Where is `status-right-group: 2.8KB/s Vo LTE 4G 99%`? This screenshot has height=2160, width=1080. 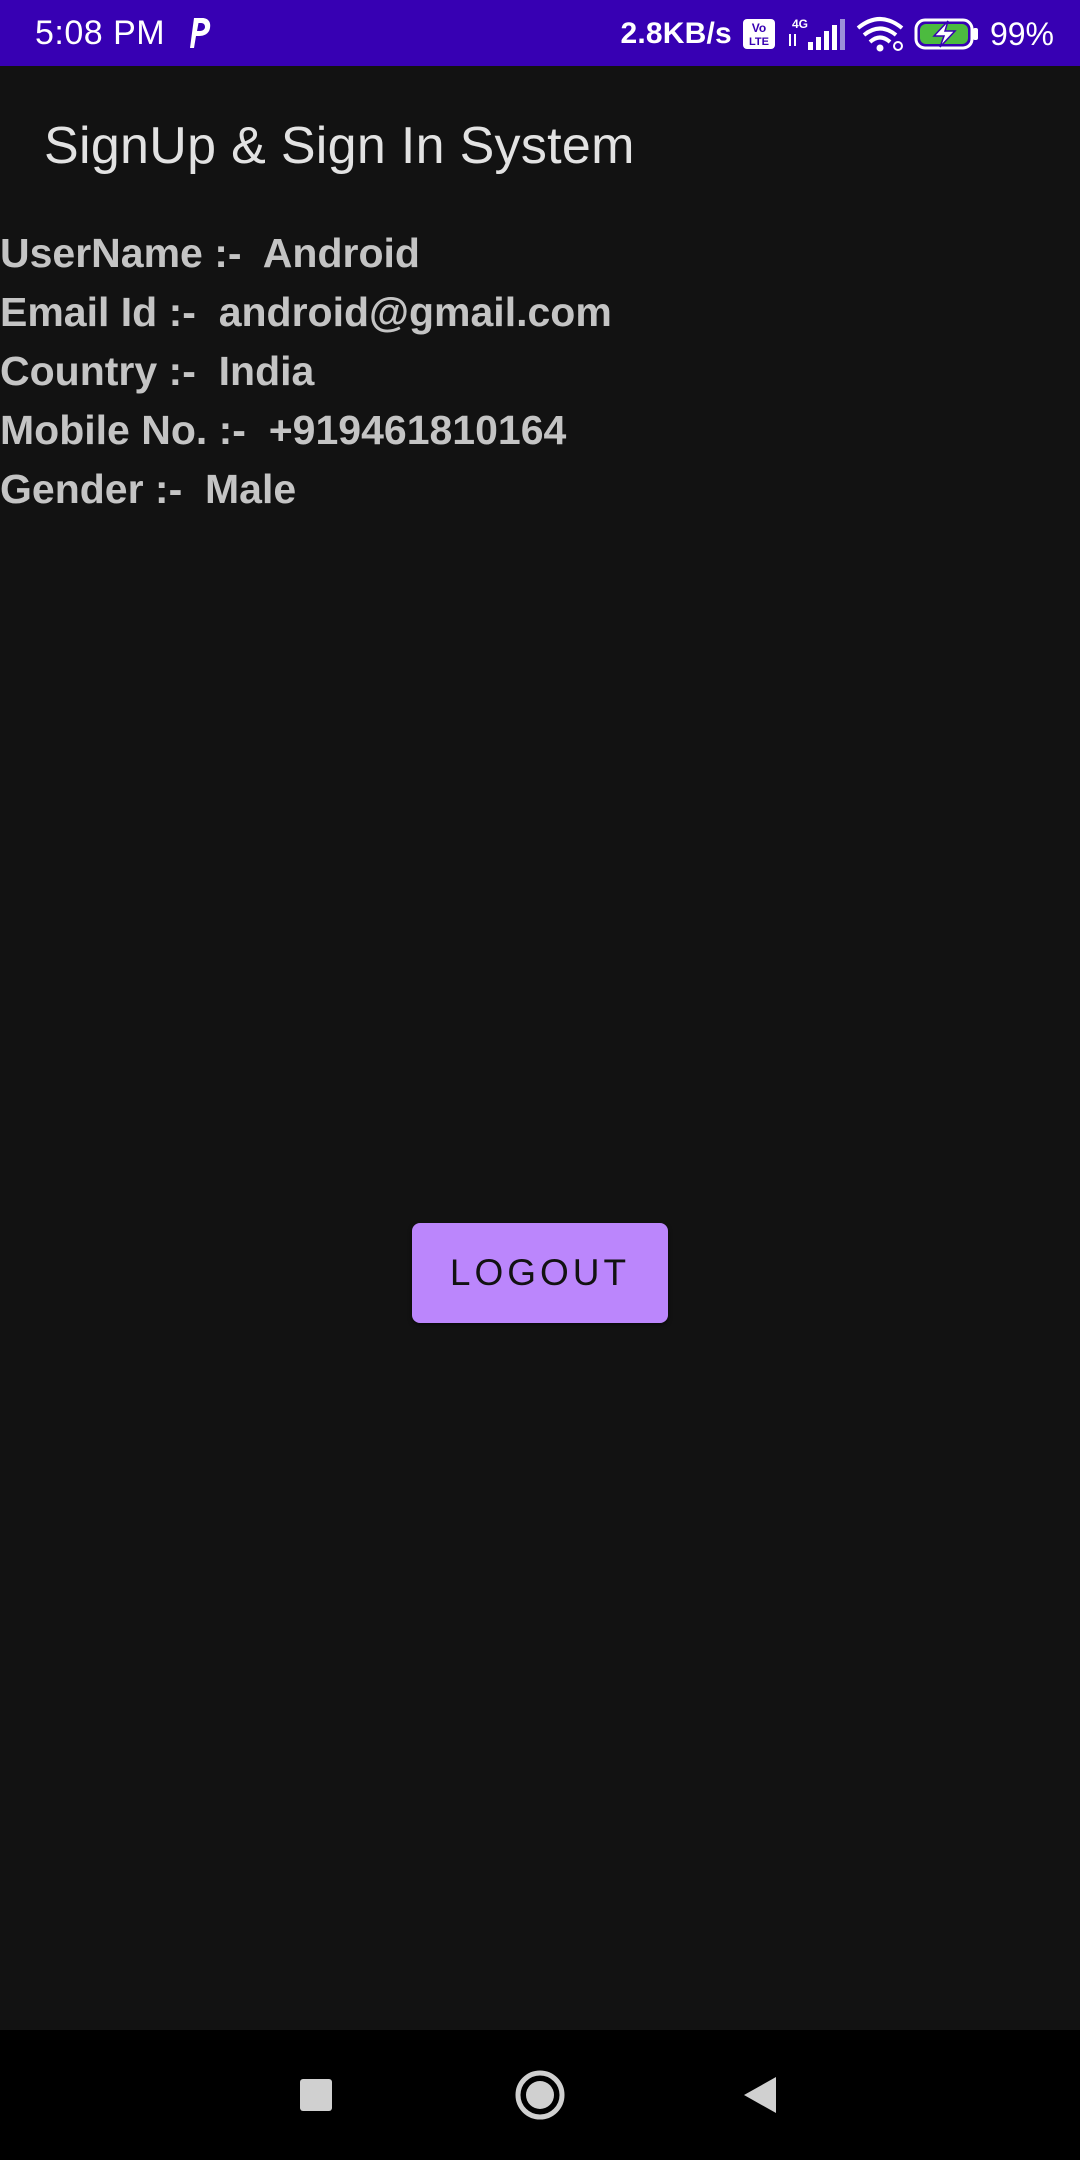 status-right-group: 2.8KB/s Vo LTE 4G 99% is located at coordinates (837, 34).